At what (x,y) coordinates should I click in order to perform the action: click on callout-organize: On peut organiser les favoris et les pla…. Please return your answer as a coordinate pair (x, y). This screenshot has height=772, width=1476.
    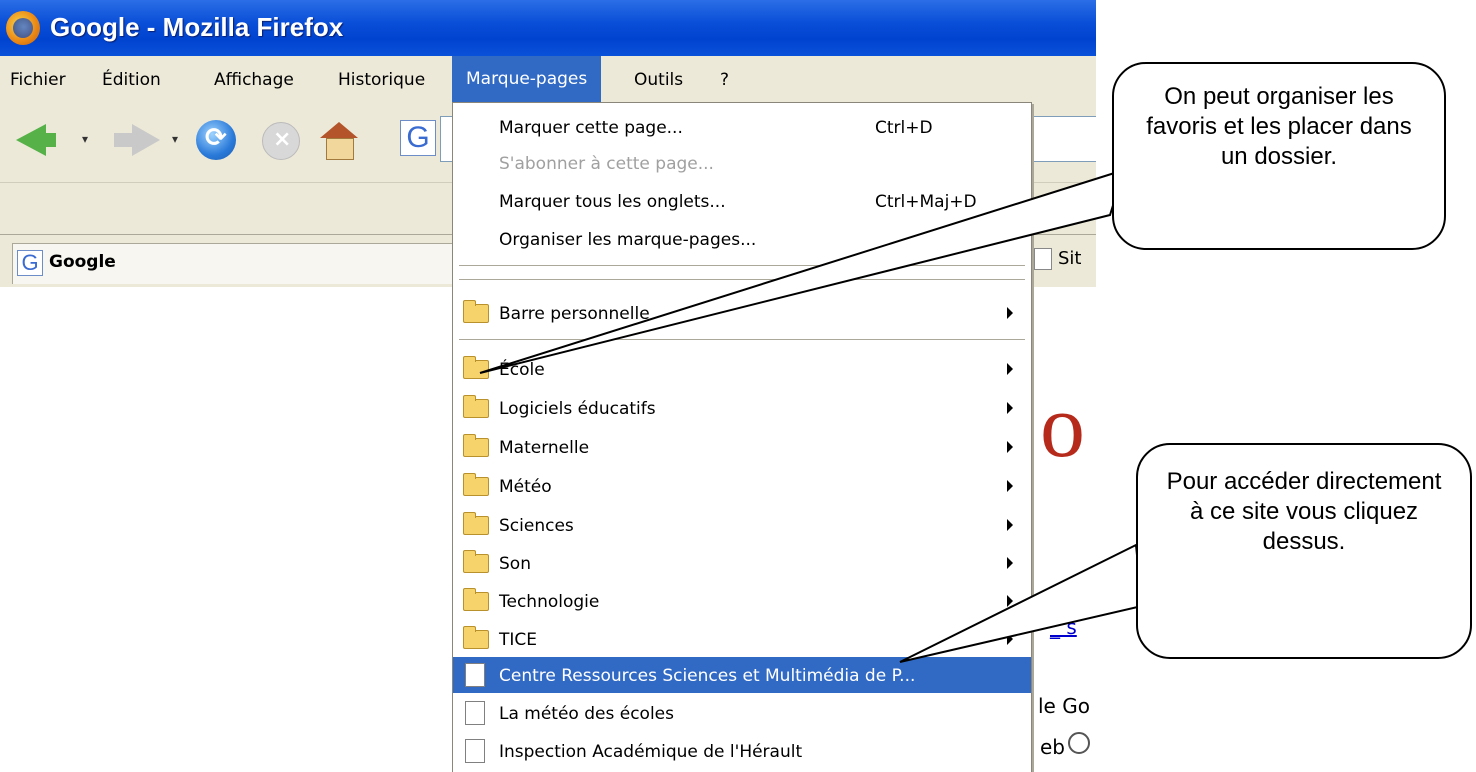
    Looking at the image, I should click on (1279, 156).